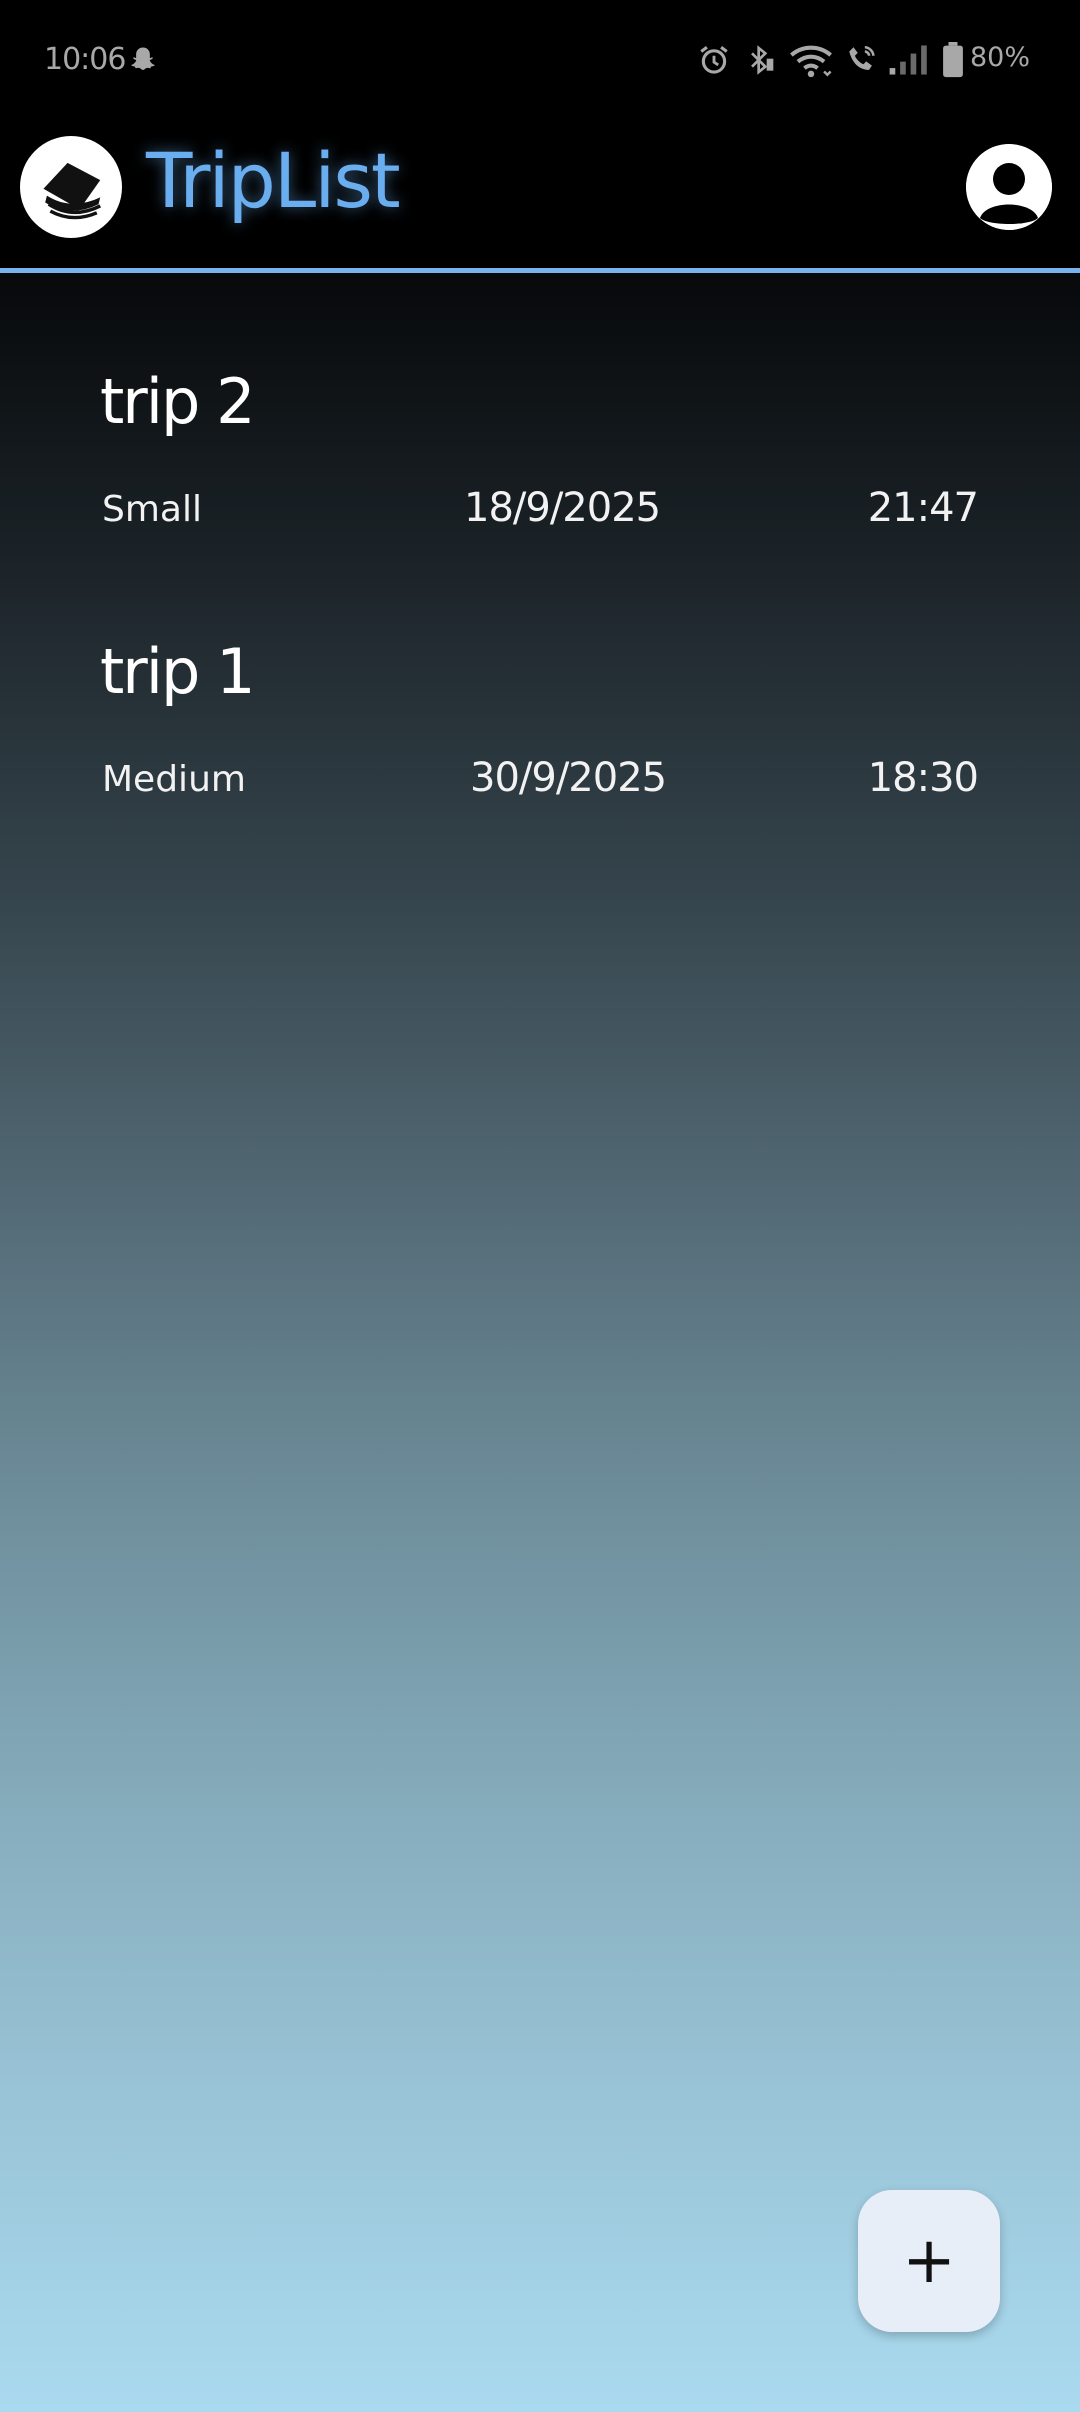 The height and width of the screenshot is (2412, 1080). What do you see at coordinates (143, 60) in the screenshot?
I see `snapchat-icon` at bounding box center [143, 60].